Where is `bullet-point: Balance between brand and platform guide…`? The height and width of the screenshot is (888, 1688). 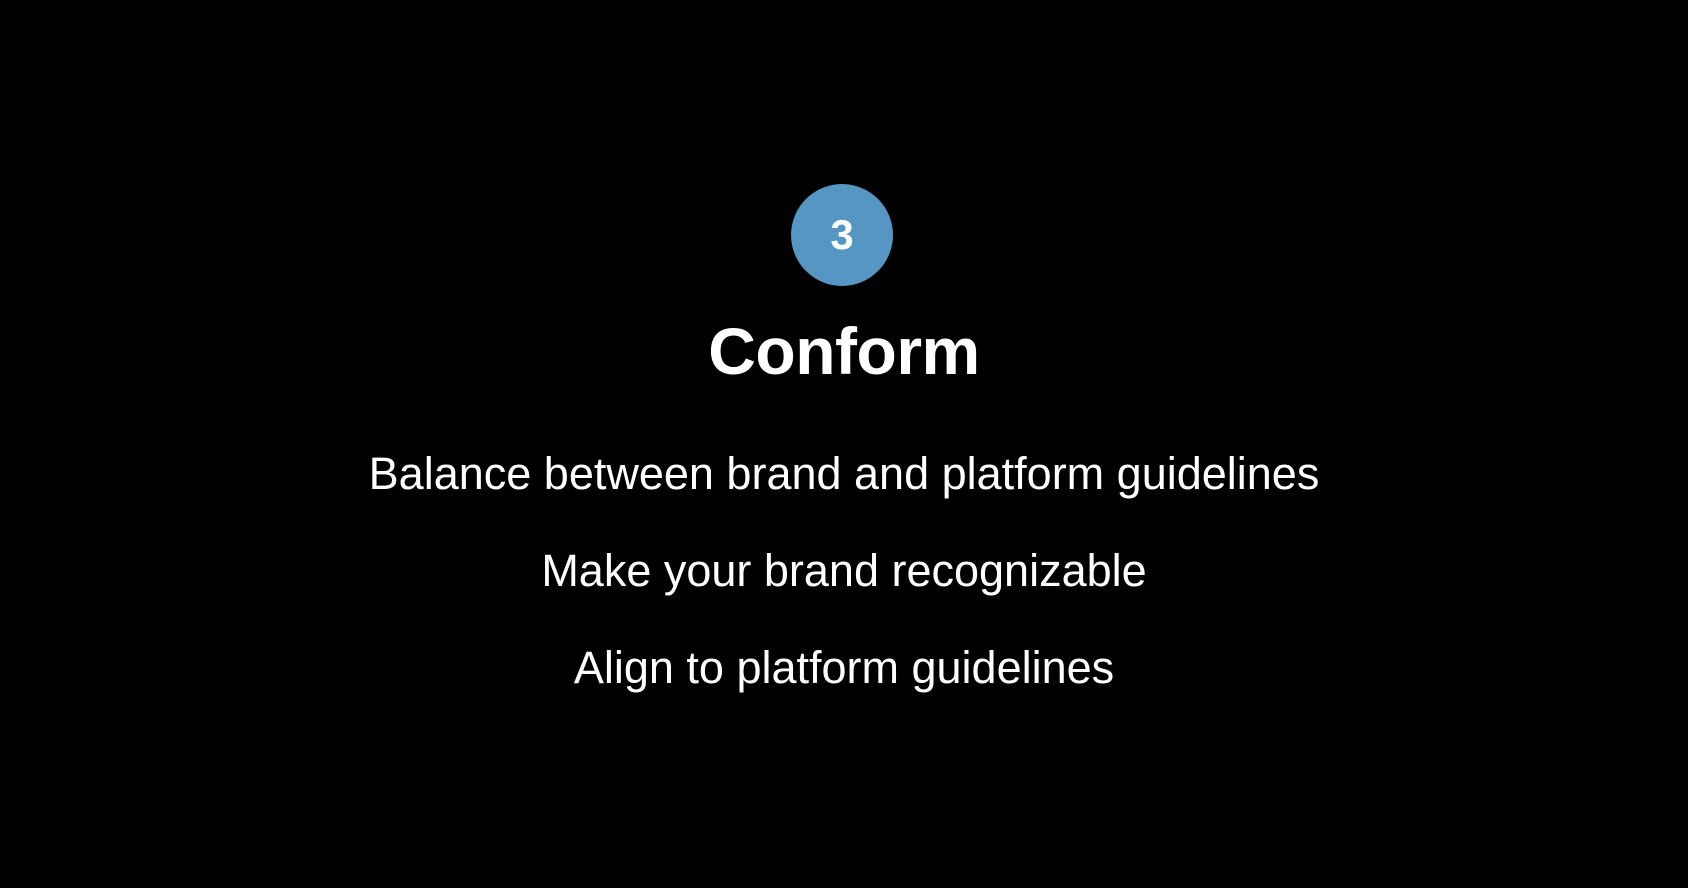
bullet-point: Balance between brand and platform guide… is located at coordinates (844, 473).